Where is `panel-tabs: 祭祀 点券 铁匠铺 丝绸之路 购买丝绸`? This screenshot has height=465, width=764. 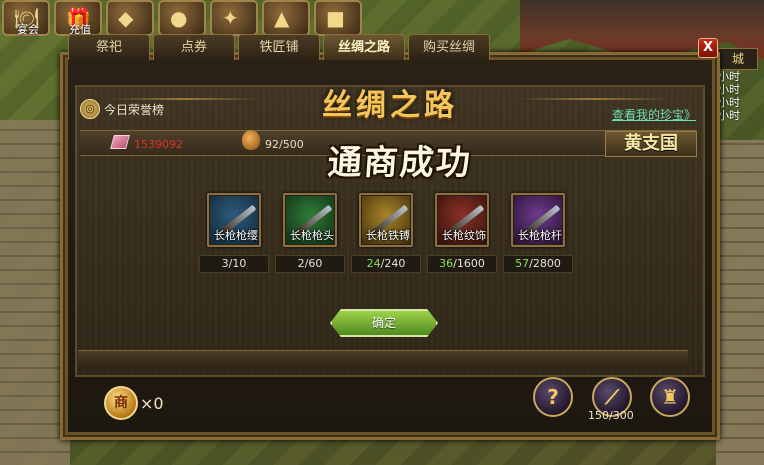 panel-tabs: 祭祀 点券 铁匠铺 丝绸之路 购买丝绸 is located at coordinates (279, 47).